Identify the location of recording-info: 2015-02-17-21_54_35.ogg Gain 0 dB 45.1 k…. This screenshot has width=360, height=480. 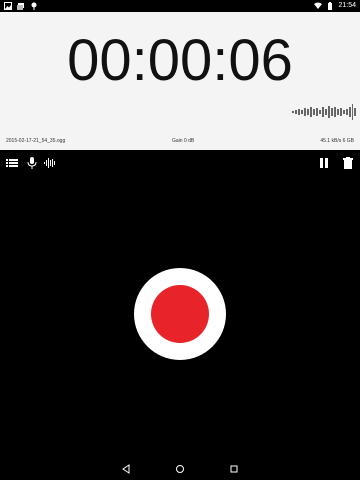
(180, 142).